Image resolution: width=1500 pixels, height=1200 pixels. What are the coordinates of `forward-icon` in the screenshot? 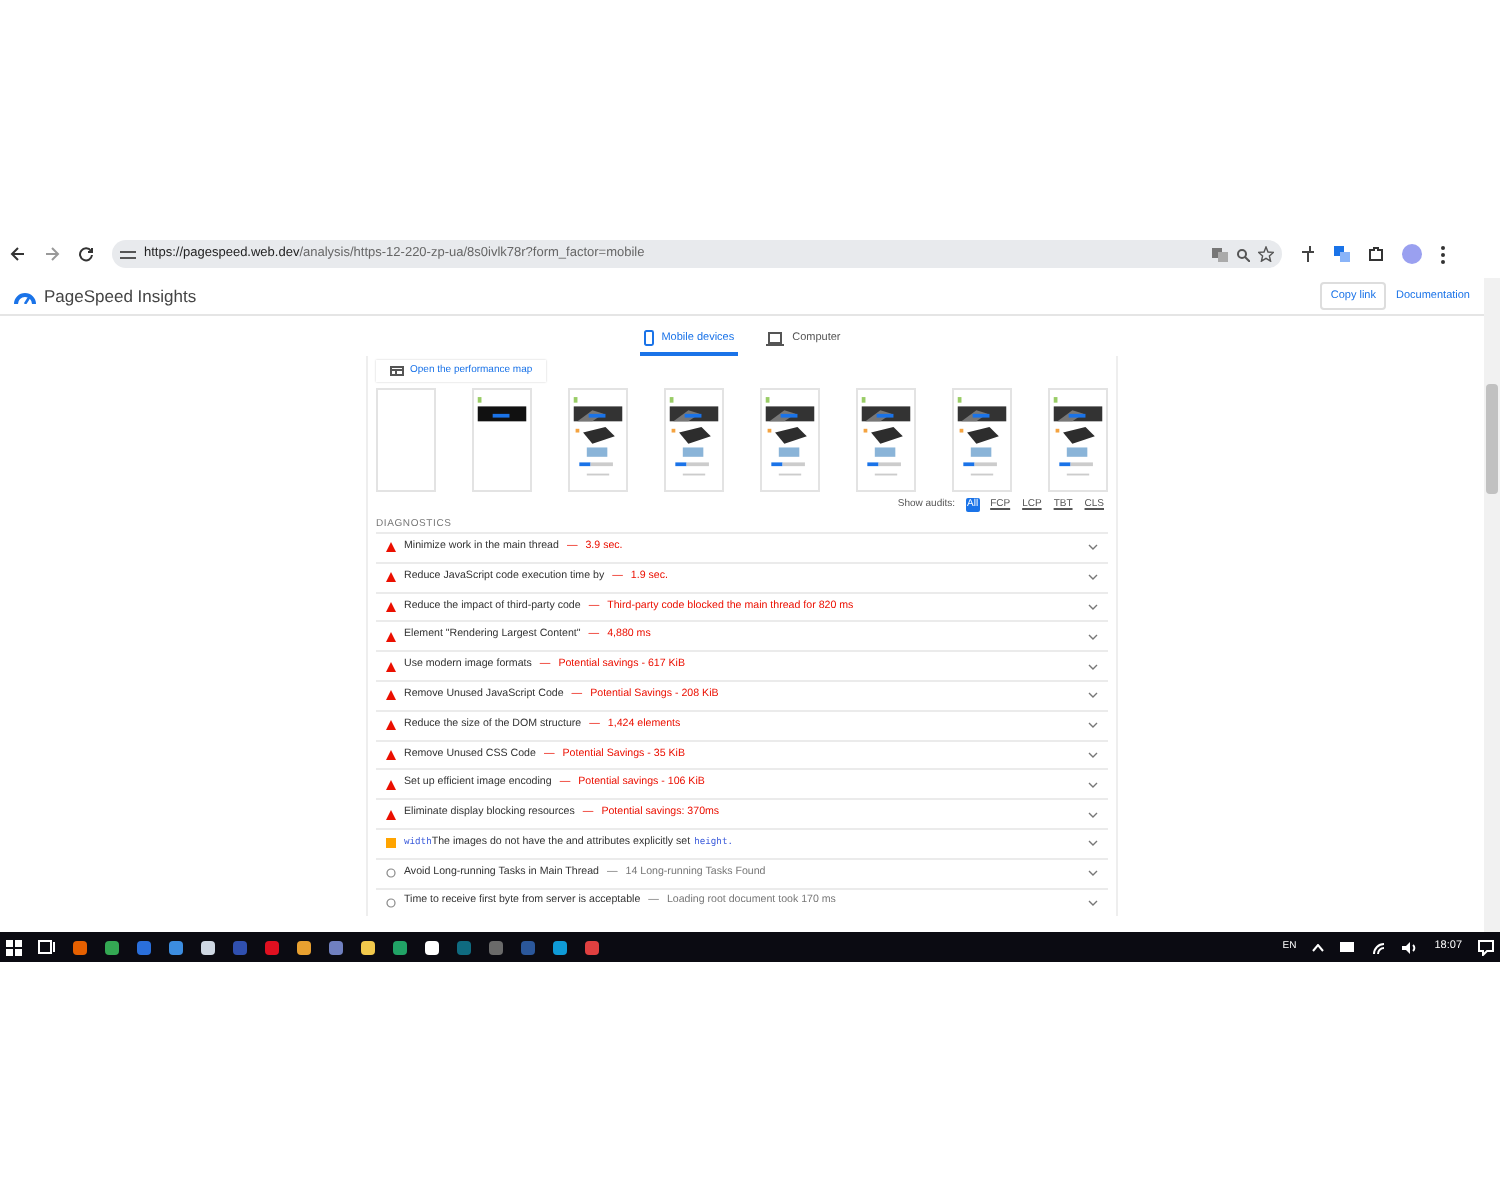 It's located at (52, 254).